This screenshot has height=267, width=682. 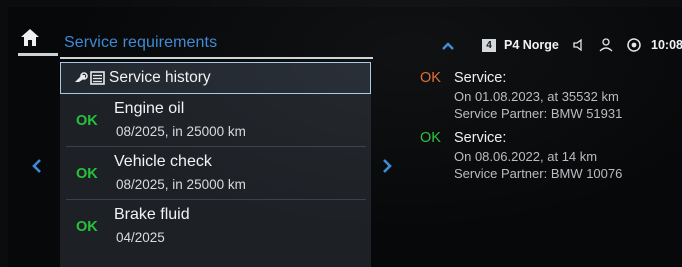 What do you see at coordinates (538, 113) in the screenshot?
I see `history-partner: Service Partner: BMW 51931` at bounding box center [538, 113].